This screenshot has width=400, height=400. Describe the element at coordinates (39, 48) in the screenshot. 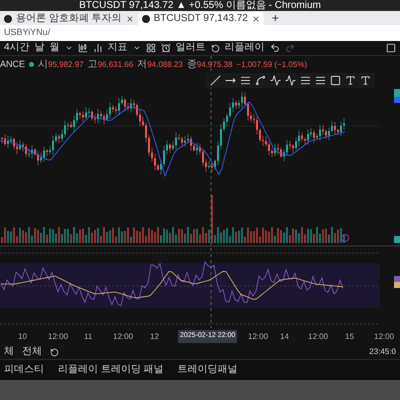

I see `period-button: 날` at that location.